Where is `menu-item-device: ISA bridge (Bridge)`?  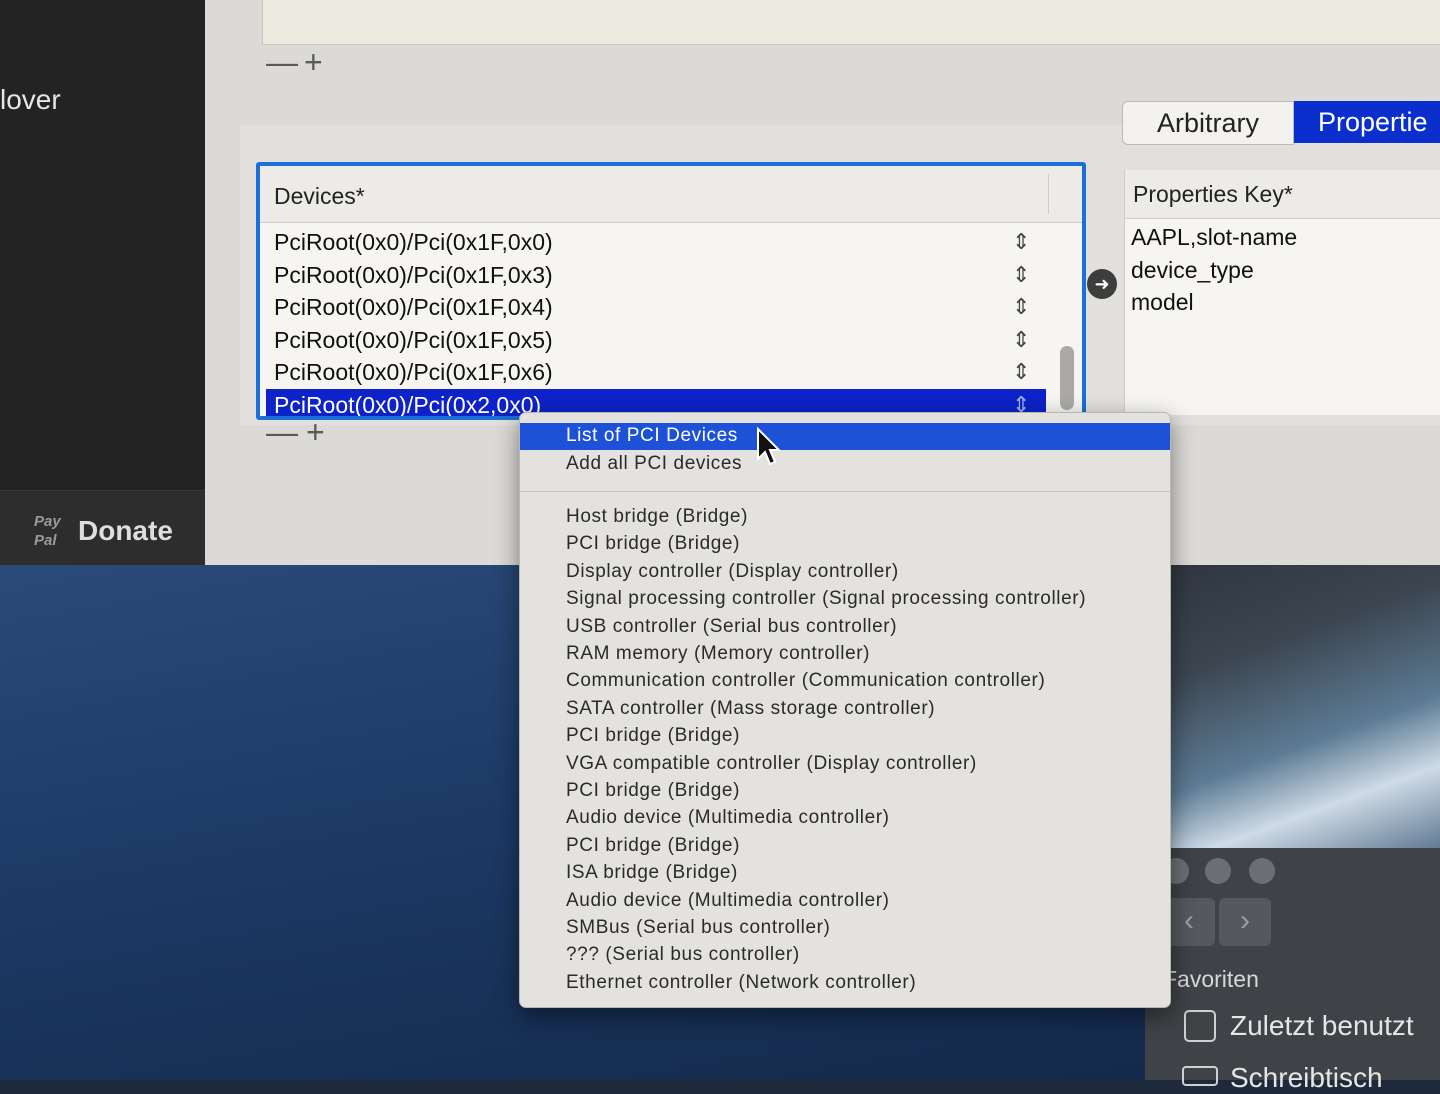
menu-item-device: ISA bridge (Bridge) is located at coordinates (652, 873).